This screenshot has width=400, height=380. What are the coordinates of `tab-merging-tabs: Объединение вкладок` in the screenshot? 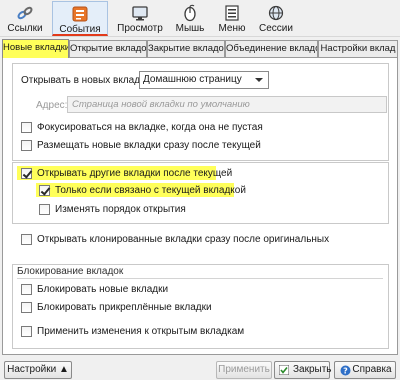 It's located at (271, 48).